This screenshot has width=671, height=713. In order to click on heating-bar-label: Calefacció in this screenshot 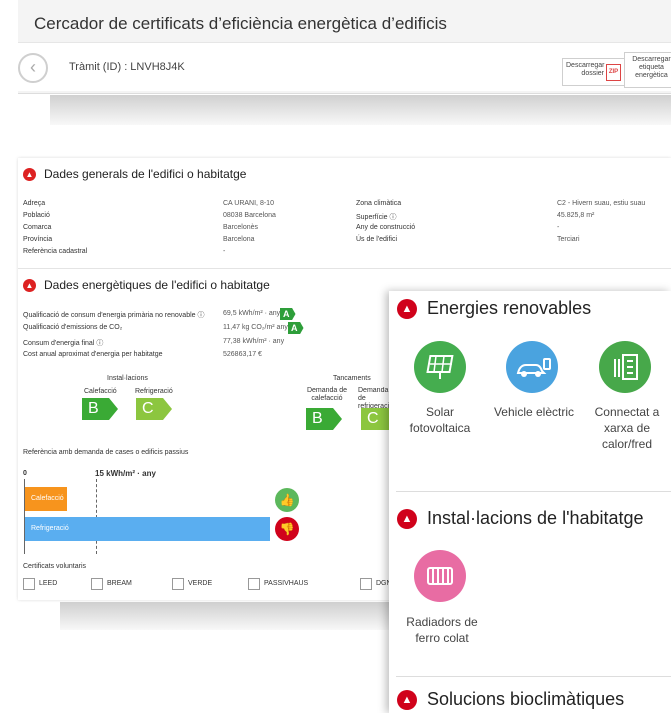, I will do `click(47, 498)`.